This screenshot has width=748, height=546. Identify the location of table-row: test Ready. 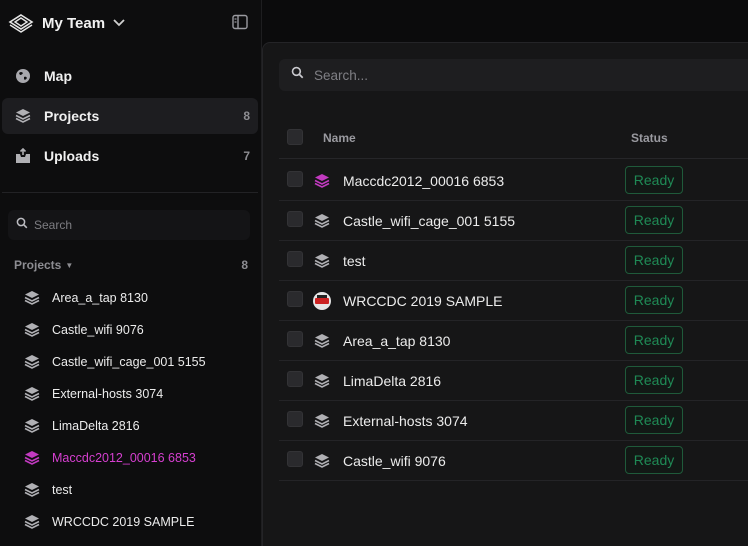
(513, 261).